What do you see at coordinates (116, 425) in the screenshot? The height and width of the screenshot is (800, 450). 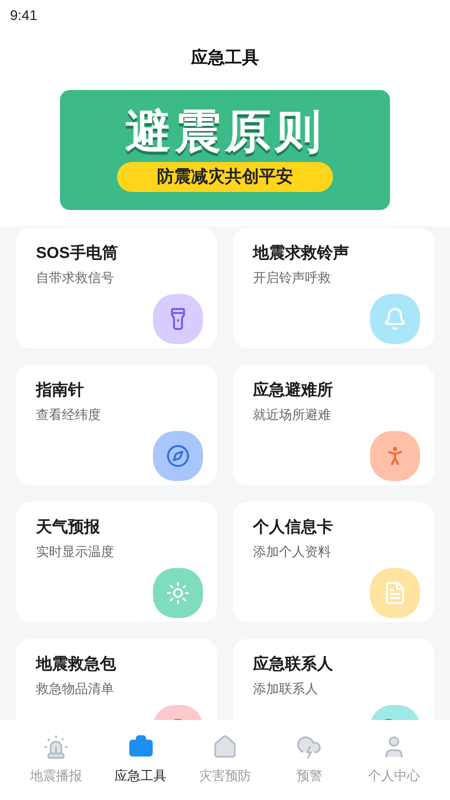 I see `tool-card: 指南针 查看经纬度` at bounding box center [116, 425].